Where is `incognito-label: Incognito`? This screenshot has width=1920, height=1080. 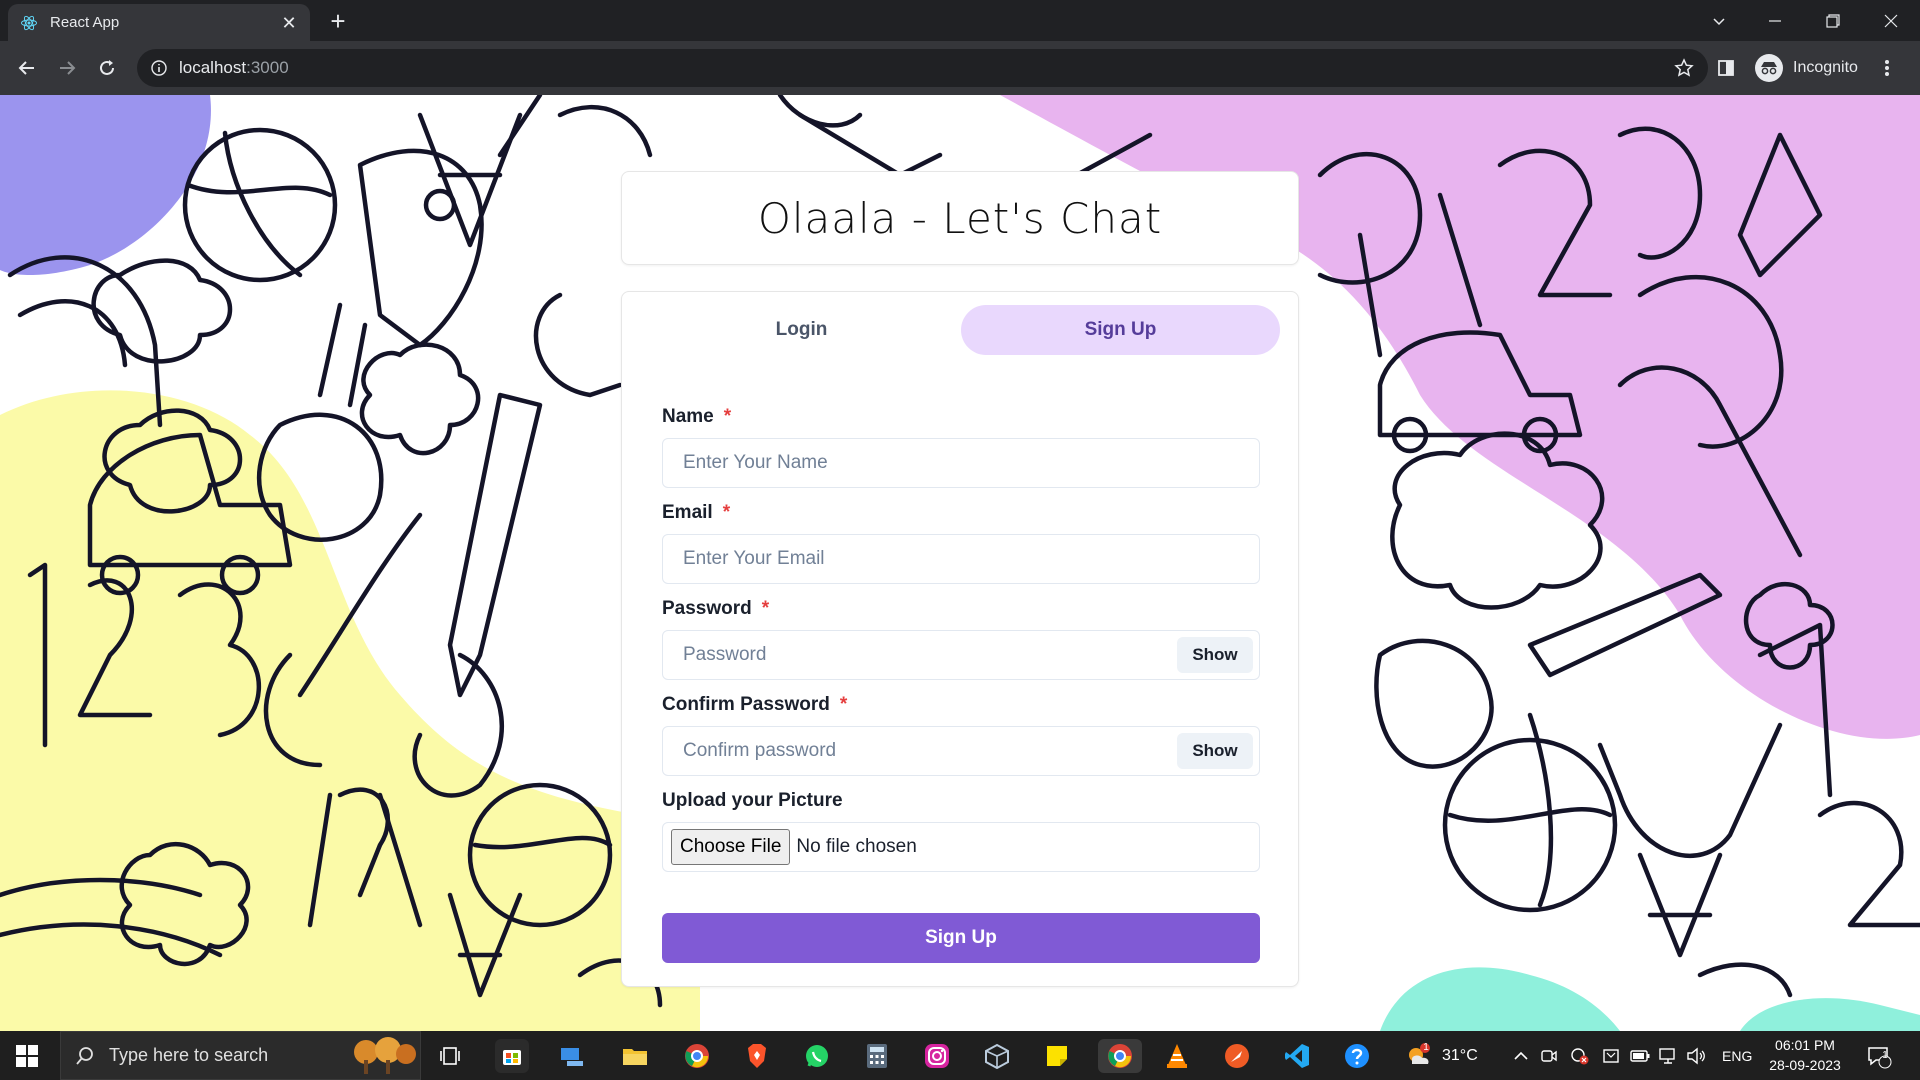
incognito-label: Incognito is located at coordinates (1825, 67).